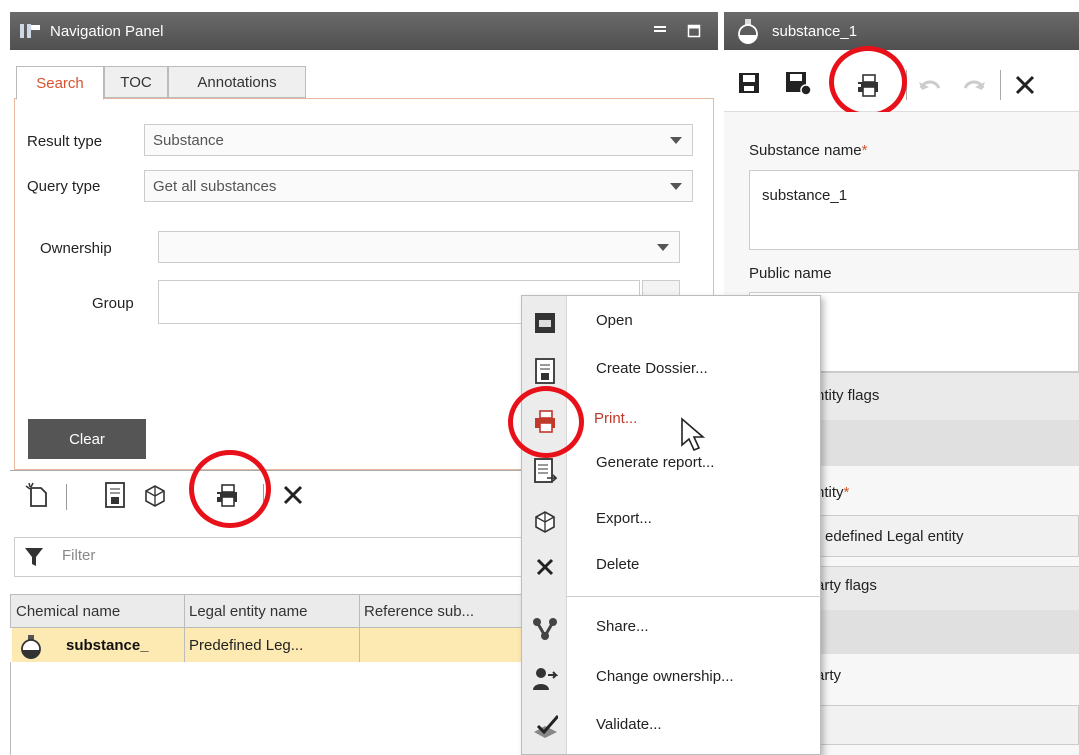 Image resolution: width=1079 pixels, height=755 pixels. What do you see at coordinates (188, 140) in the screenshot?
I see `result-type-value: Substance` at bounding box center [188, 140].